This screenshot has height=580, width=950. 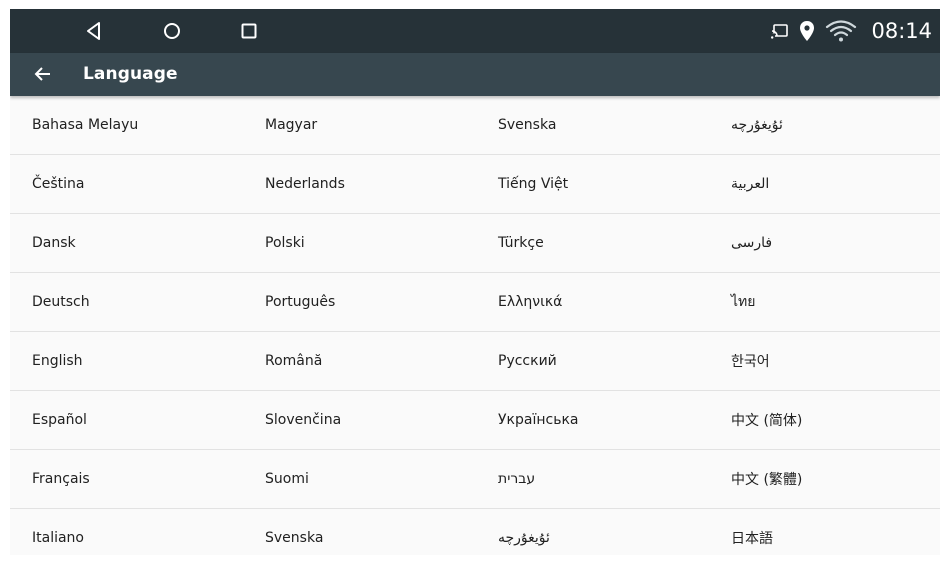 I want to click on language-option: Bahasa Melayu, so click(x=126, y=125).